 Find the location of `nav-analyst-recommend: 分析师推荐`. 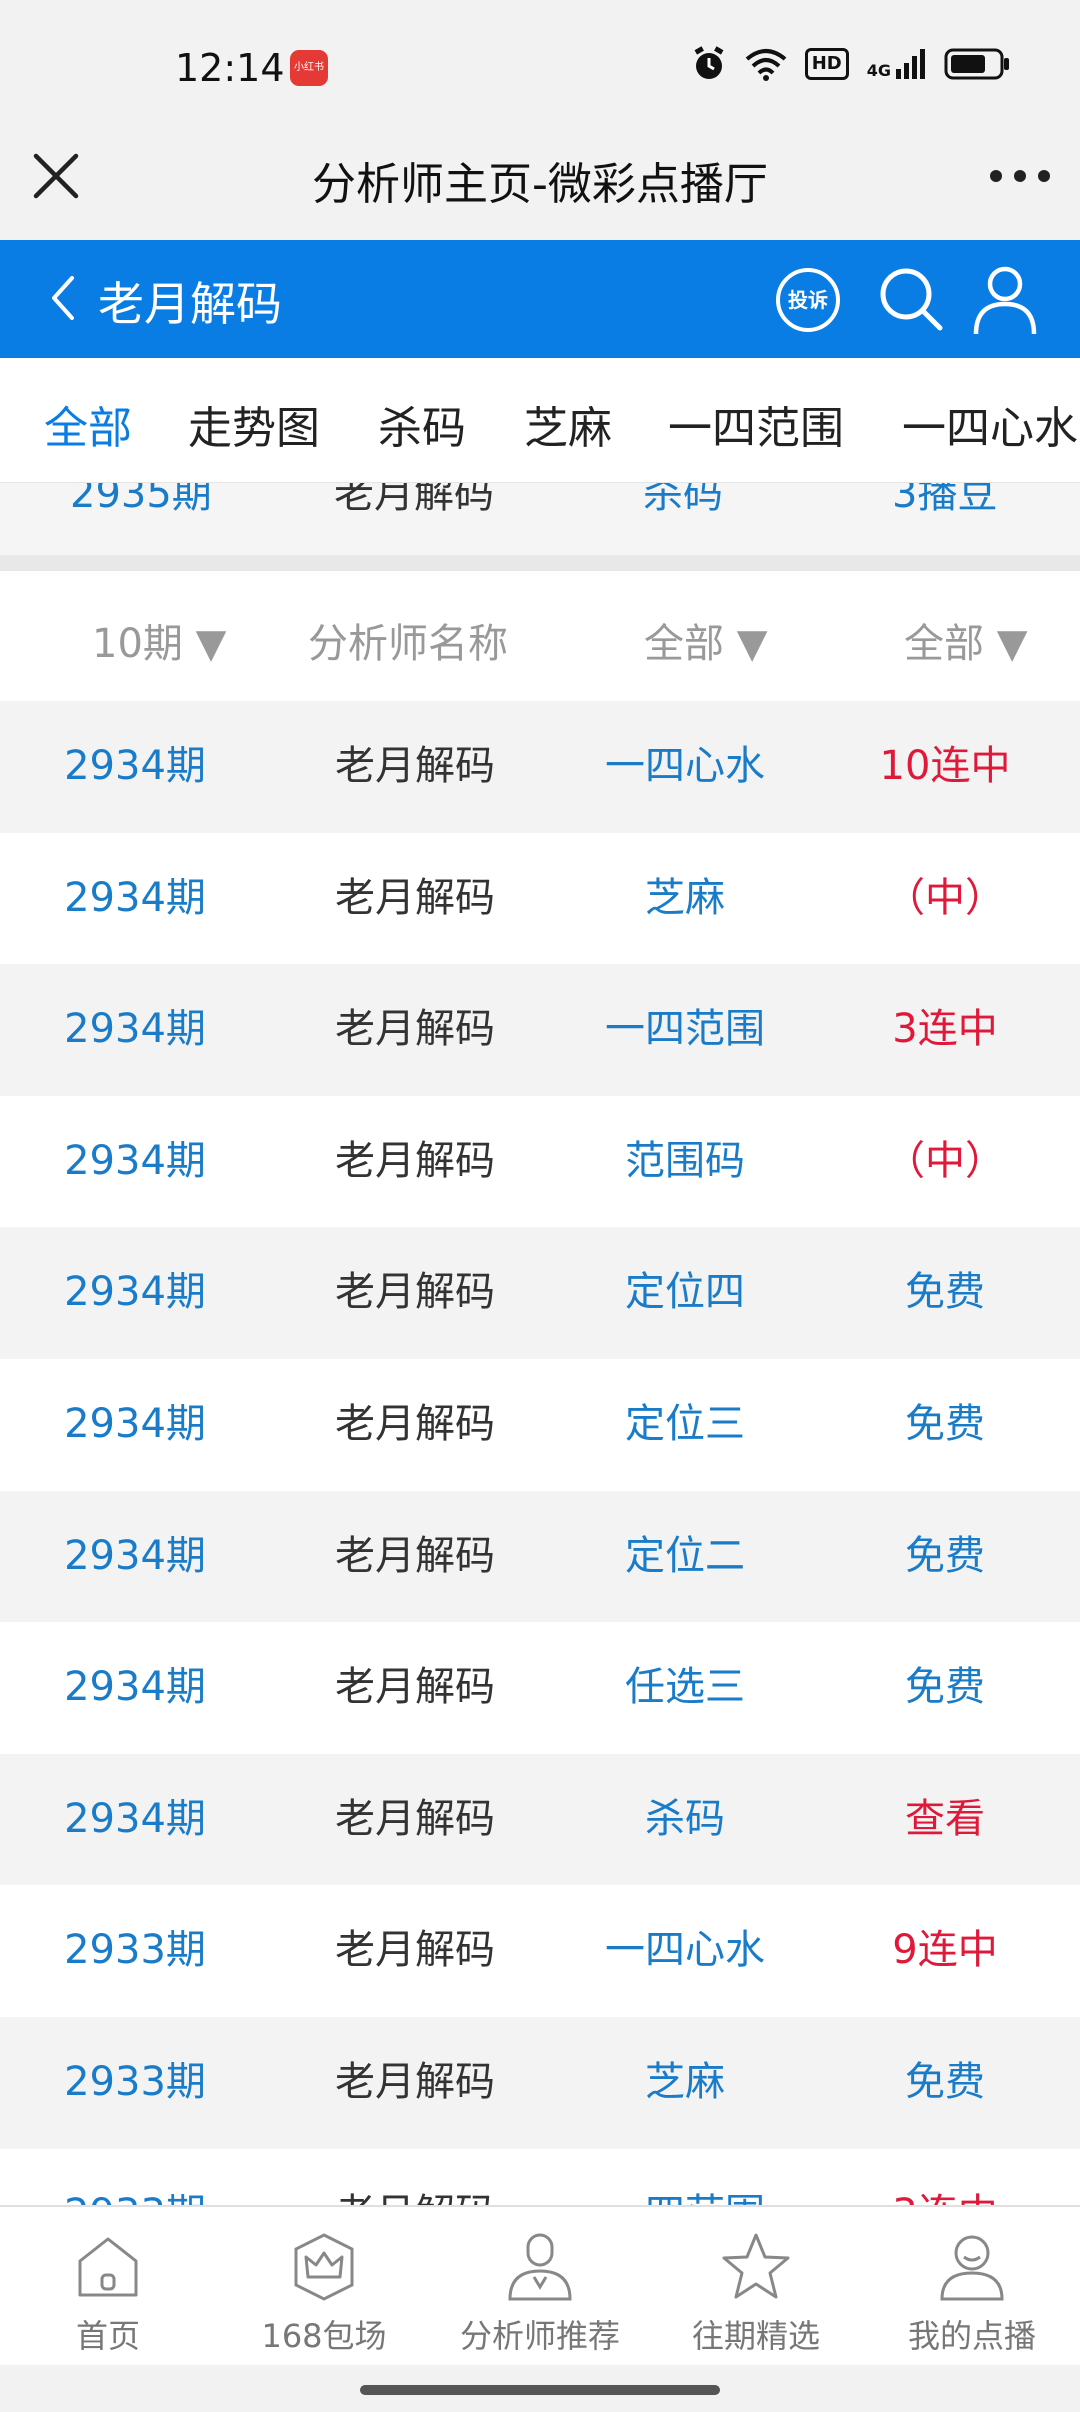

nav-analyst-recommend: 分析师推荐 is located at coordinates (540, 2294).